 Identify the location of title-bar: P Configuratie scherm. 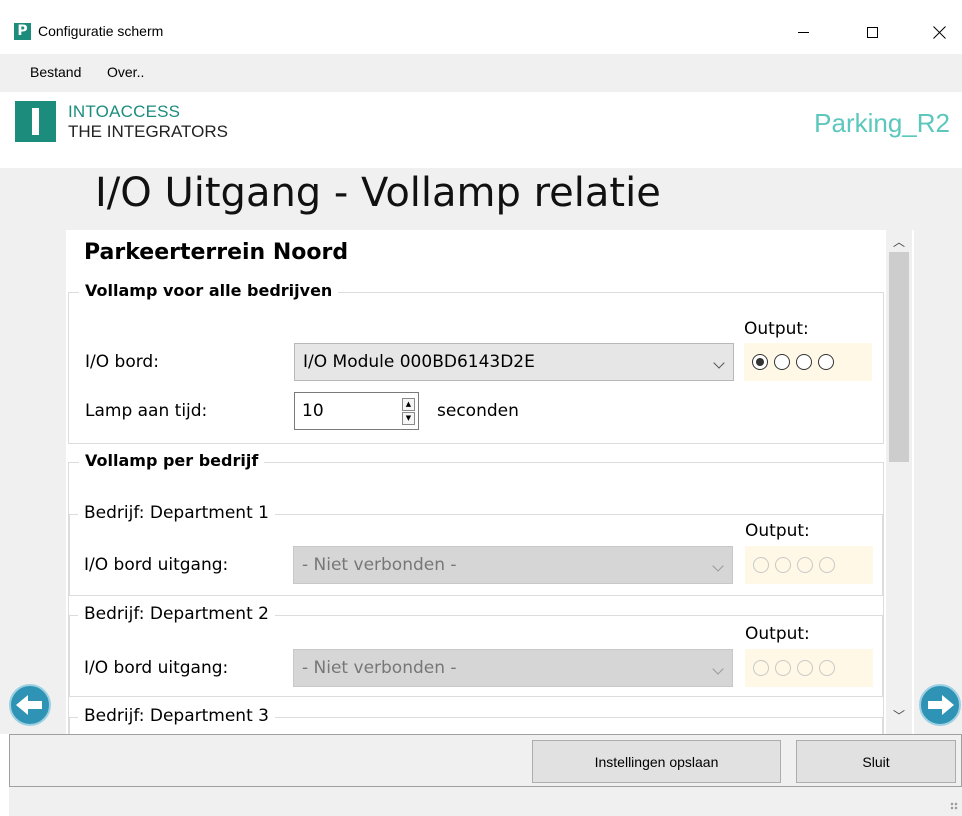
(481, 32).